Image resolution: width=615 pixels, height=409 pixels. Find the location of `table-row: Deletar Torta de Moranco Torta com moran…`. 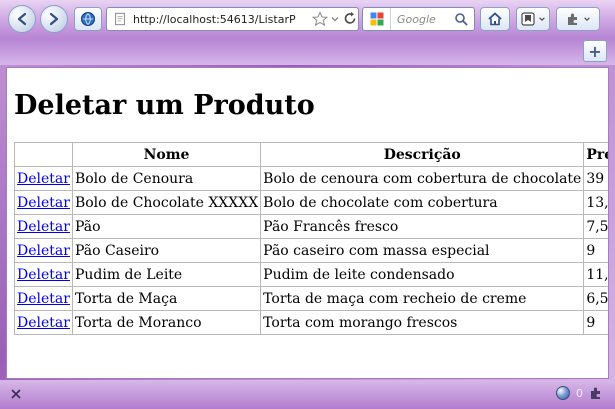

table-row: Deletar Torta de Moranco Torta com moran… is located at coordinates (311, 322).